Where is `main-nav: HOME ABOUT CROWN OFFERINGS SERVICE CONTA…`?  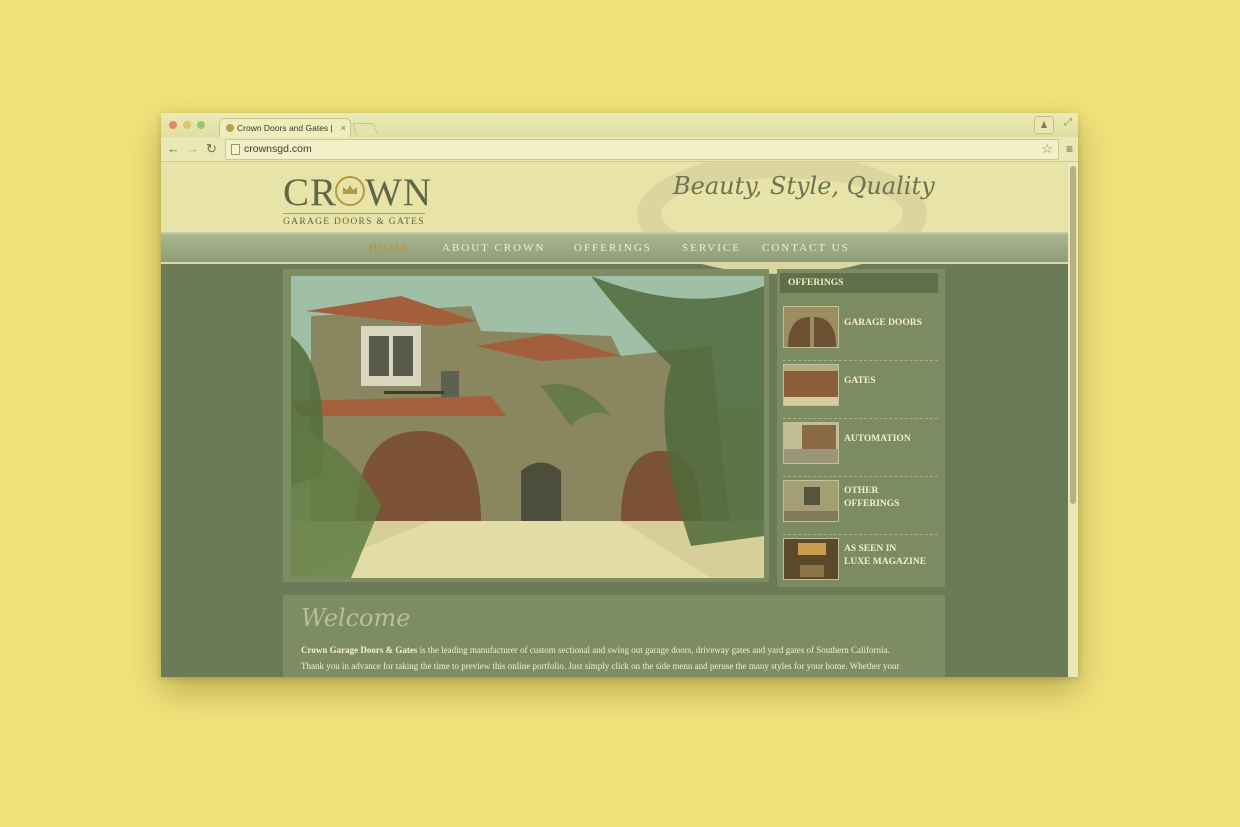 main-nav: HOME ABOUT CROWN OFFERINGS SERVICE CONTA… is located at coordinates (614, 248).